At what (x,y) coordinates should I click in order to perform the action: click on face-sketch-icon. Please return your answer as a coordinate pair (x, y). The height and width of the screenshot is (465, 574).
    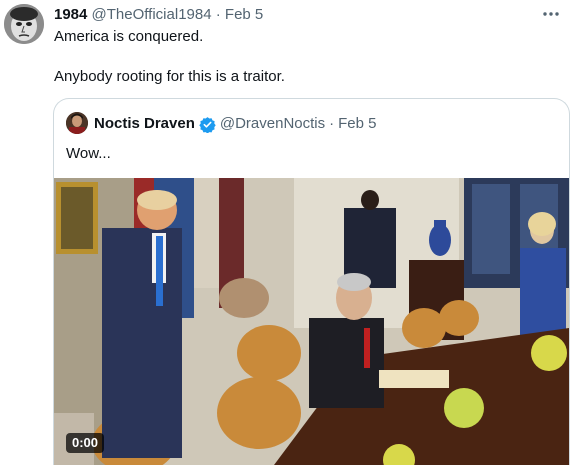
    Looking at the image, I should click on (24, 24).